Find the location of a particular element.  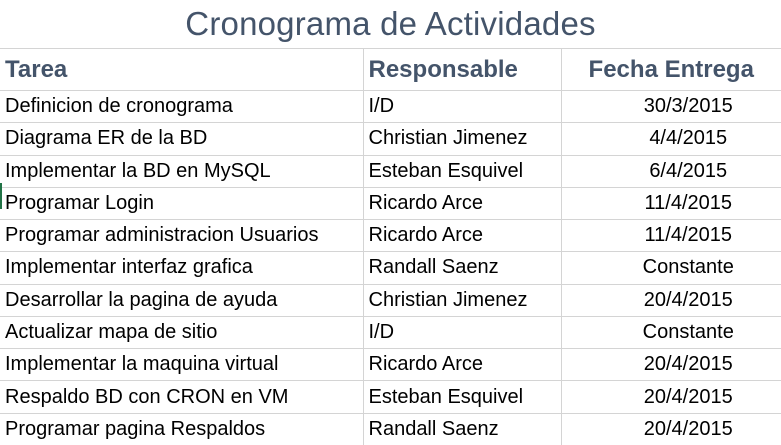

cell-tarea: Implementar la BD en MySQL is located at coordinates (182, 171).